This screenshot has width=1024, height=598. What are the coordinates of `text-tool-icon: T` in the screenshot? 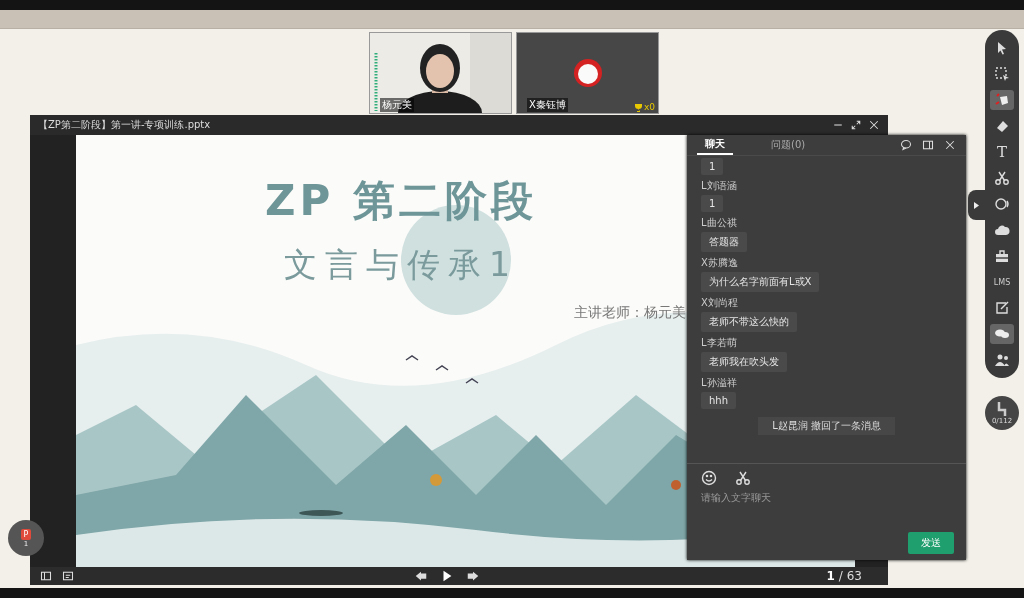 It's located at (1002, 152).